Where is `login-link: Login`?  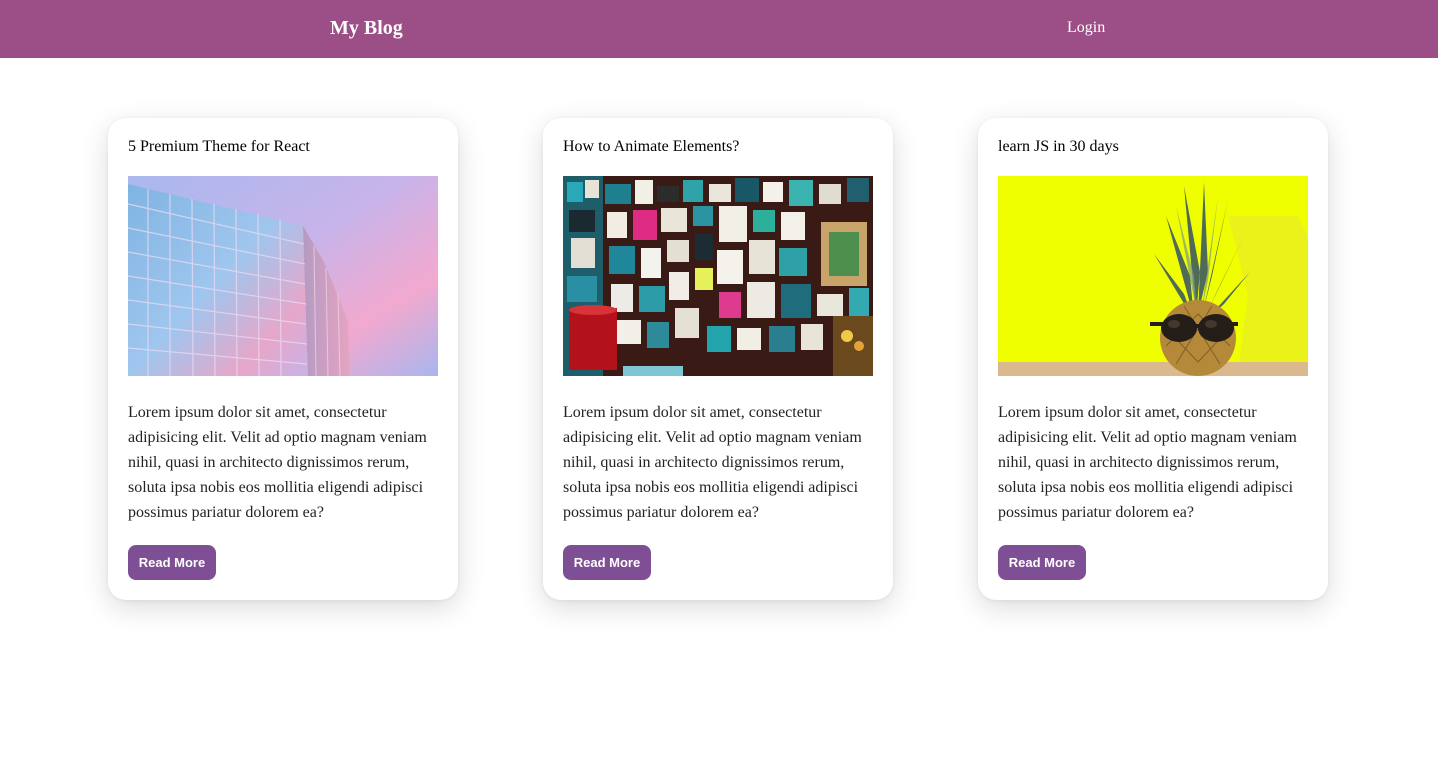 login-link: Login is located at coordinates (1086, 28).